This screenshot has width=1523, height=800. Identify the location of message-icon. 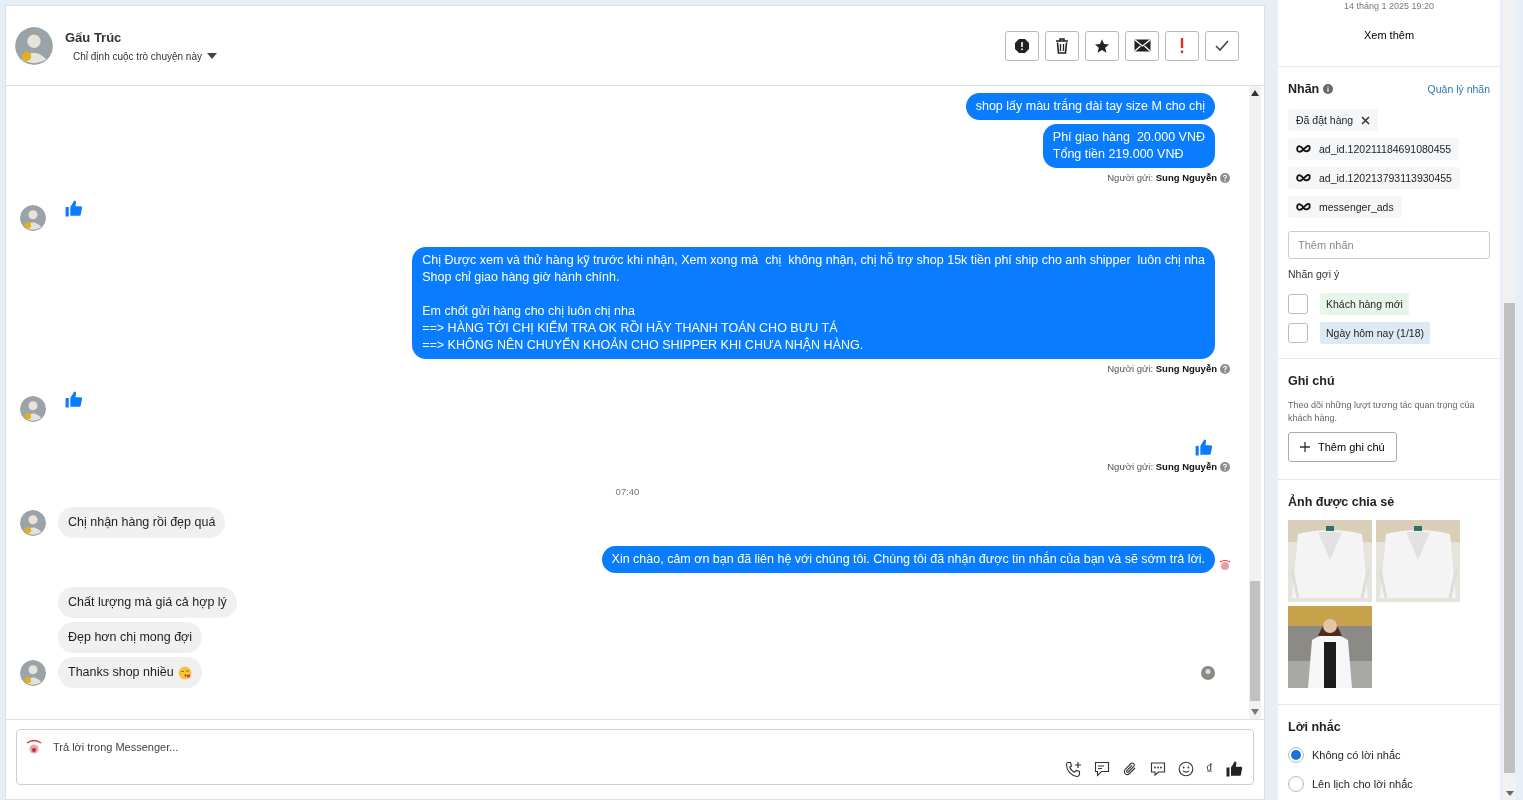
(1157, 769).